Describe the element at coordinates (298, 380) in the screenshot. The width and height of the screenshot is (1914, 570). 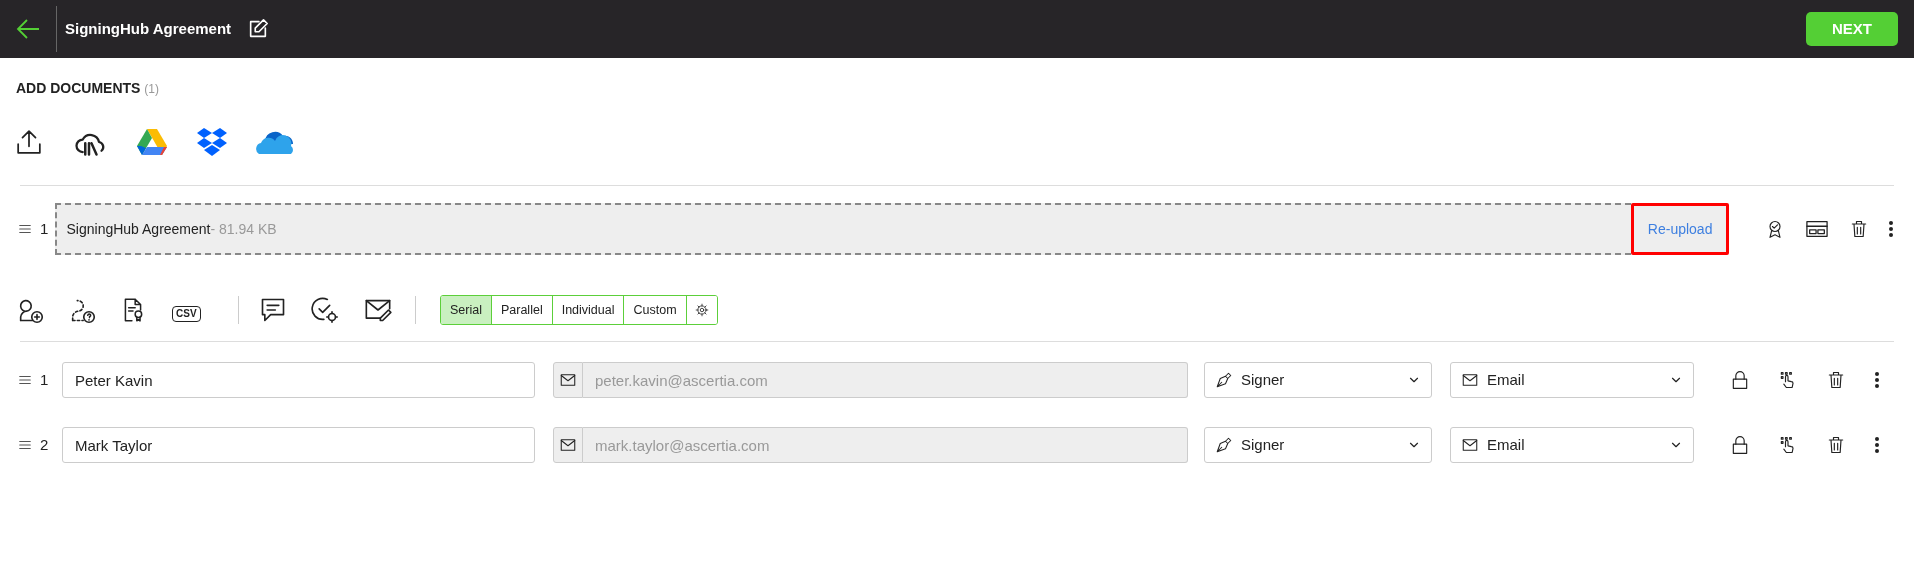
I see `name-field: Peter Kavin` at that location.